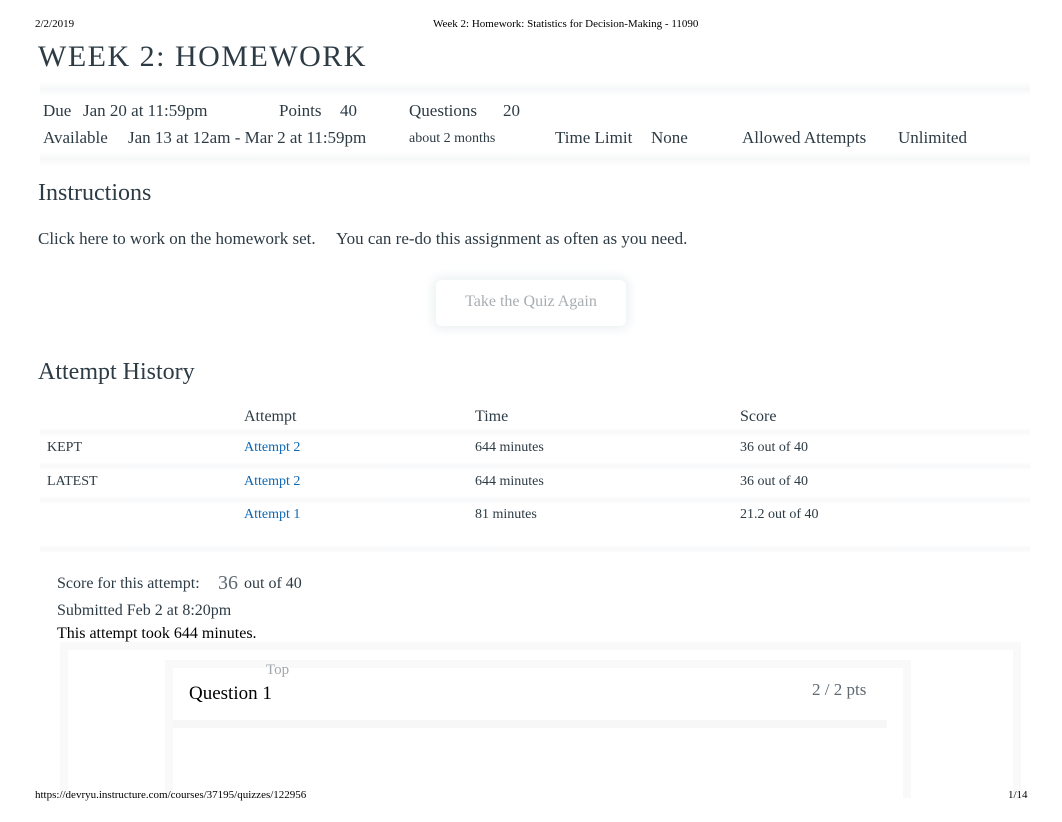 The image size is (1062, 822). What do you see at coordinates (530, 702) in the screenshot?
I see `question-header` at bounding box center [530, 702].